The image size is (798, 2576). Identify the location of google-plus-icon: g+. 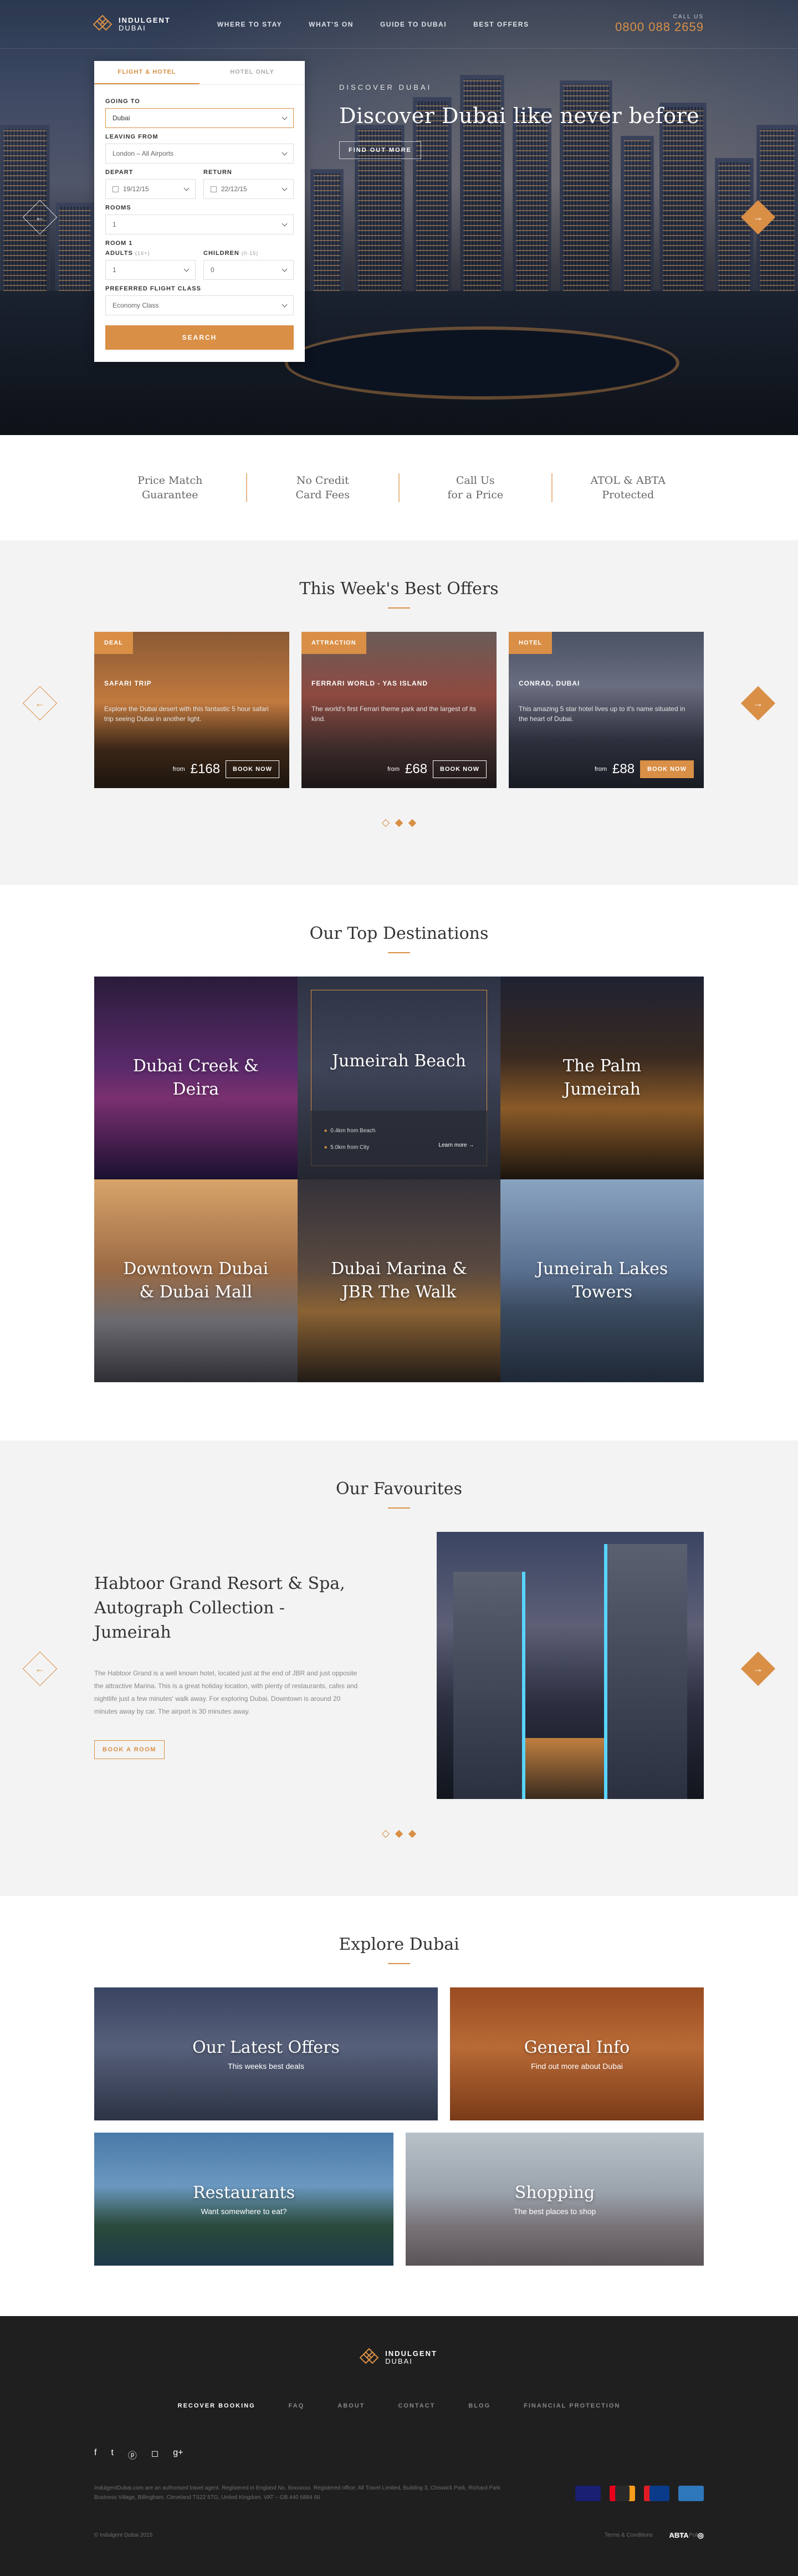
(178, 2454).